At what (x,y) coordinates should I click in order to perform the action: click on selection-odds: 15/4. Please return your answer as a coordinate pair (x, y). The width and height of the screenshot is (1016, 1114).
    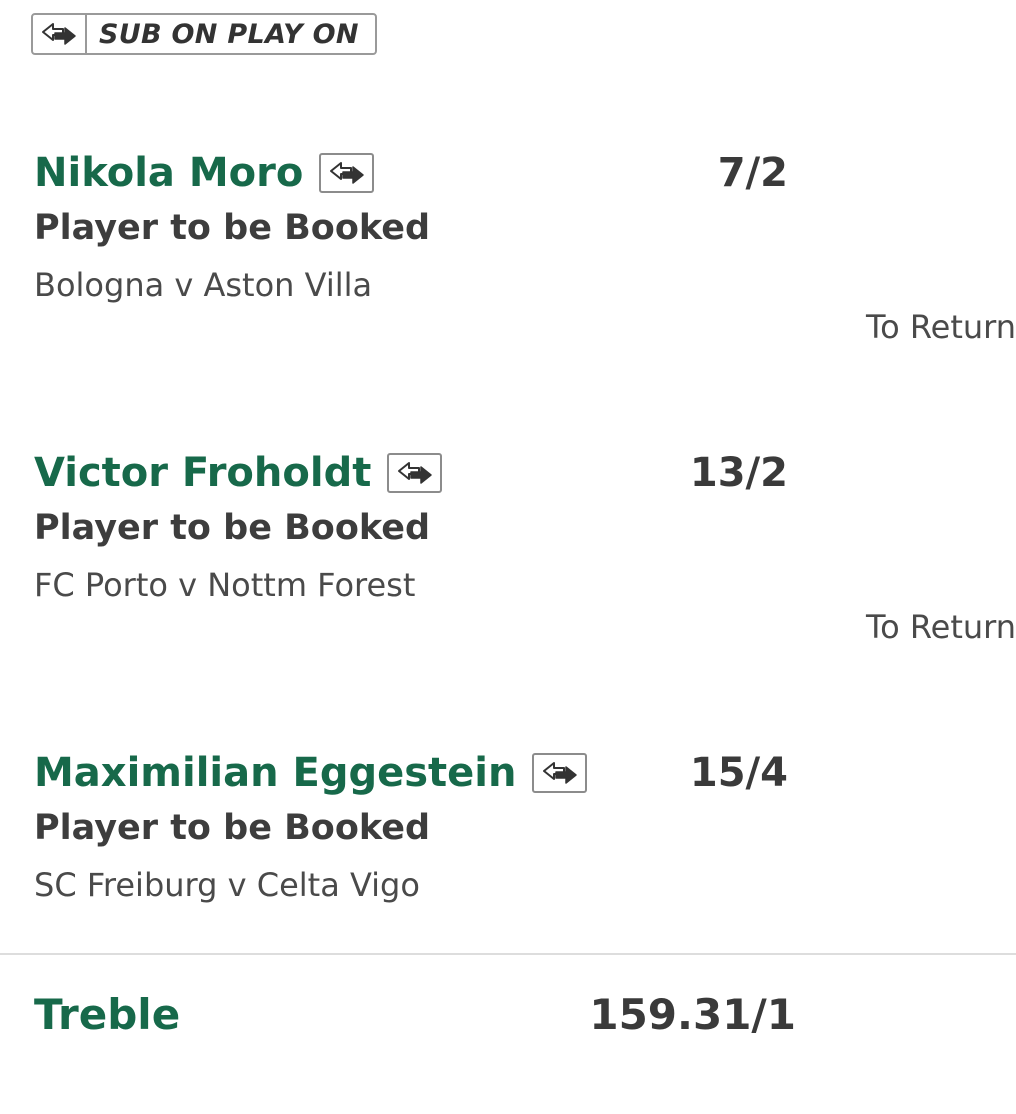
    Looking at the image, I should click on (738, 773).